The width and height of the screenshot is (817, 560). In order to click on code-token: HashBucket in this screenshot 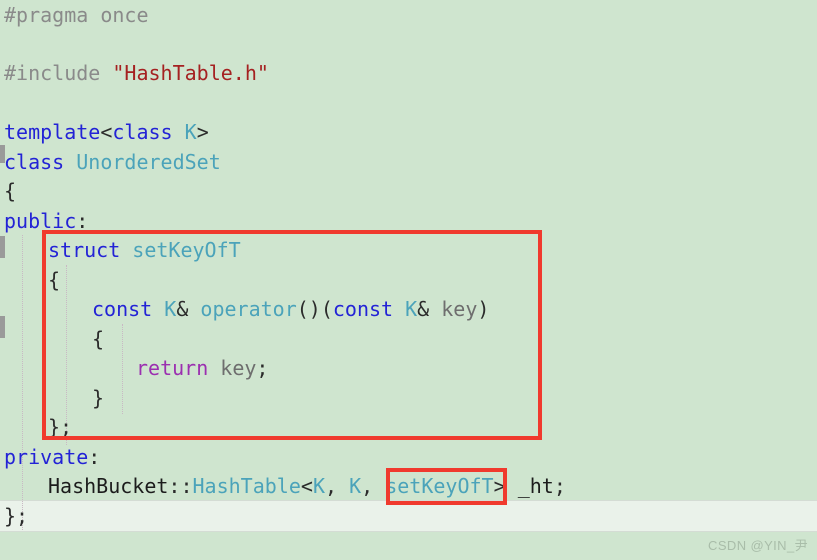, I will do `click(108, 486)`.